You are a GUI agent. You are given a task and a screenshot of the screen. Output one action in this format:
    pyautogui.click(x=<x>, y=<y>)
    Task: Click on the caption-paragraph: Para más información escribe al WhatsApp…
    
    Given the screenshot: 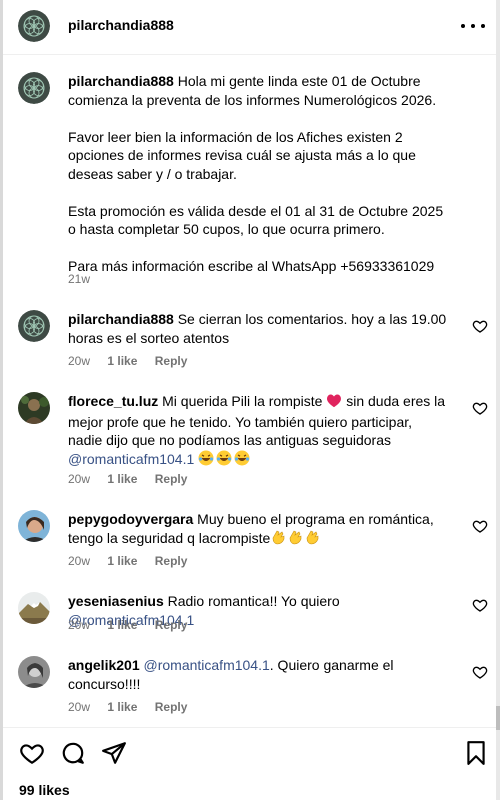 What is the action you would take?
    pyautogui.click(x=251, y=266)
    